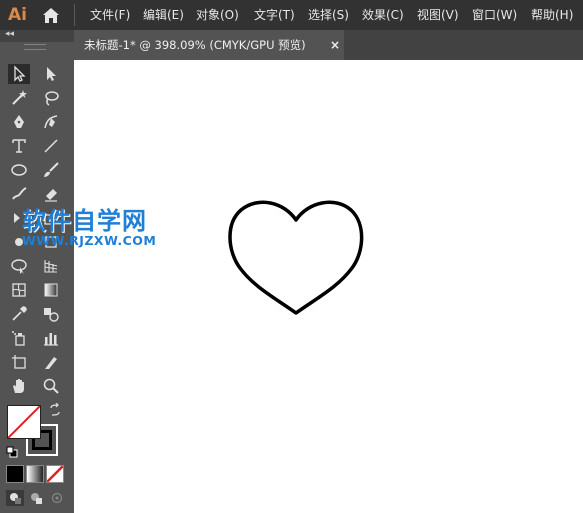 The width and height of the screenshot is (583, 513). What do you see at coordinates (51, 146) in the screenshot?
I see `line-segment-tool-icon` at bounding box center [51, 146].